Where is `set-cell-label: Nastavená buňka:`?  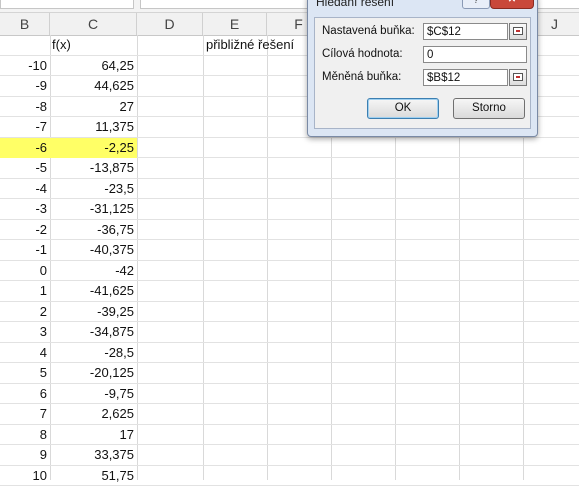
set-cell-label: Nastavená buňka: is located at coordinates (368, 31).